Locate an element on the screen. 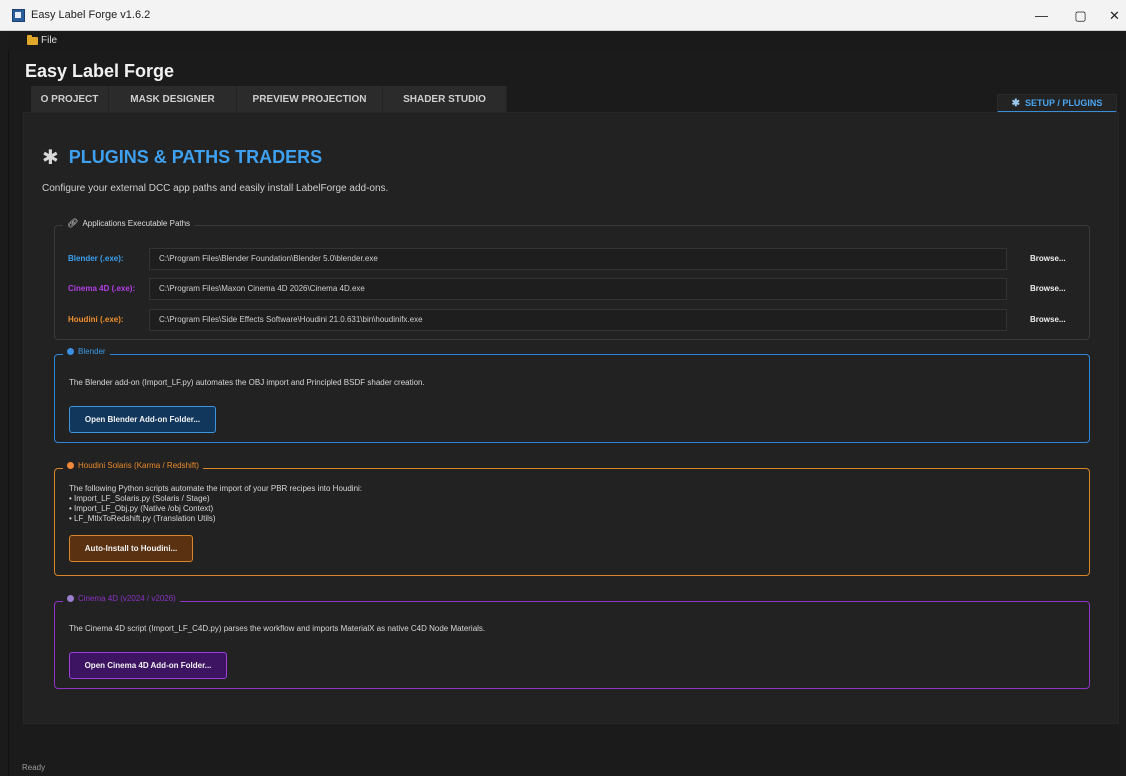  houdini-desc-line: • Import_LF_Obj.py (Native /obj Context) is located at coordinates (141, 508).